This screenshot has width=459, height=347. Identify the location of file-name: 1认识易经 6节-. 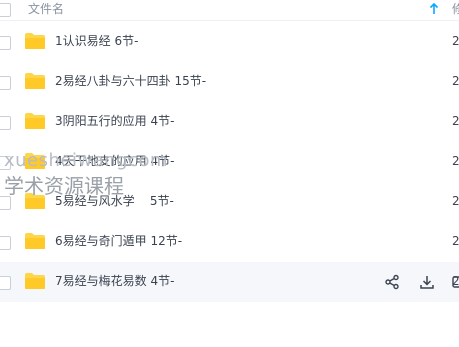
(96, 41).